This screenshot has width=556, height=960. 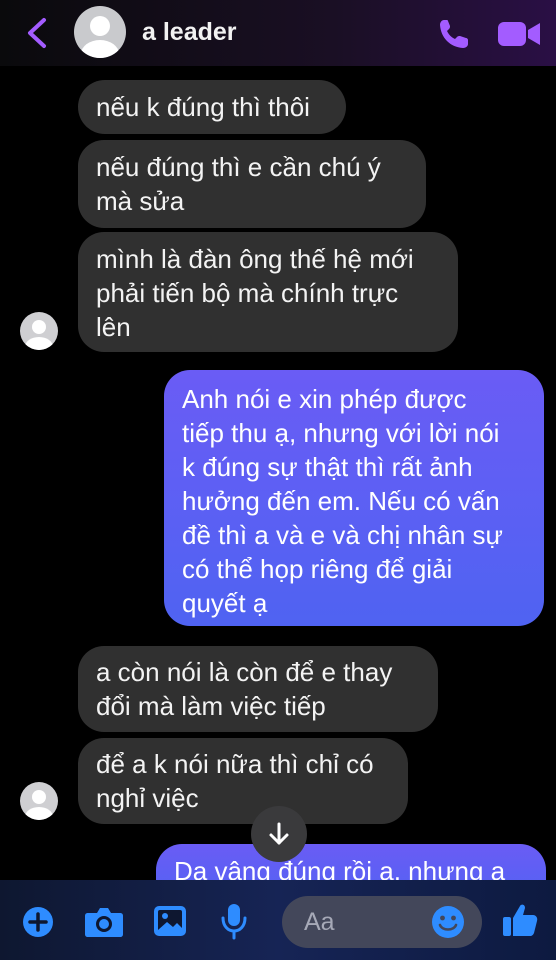 What do you see at coordinates (382, 922) in the screenshot?
I see `message-input: Aa` at bounding box center [382, 922].